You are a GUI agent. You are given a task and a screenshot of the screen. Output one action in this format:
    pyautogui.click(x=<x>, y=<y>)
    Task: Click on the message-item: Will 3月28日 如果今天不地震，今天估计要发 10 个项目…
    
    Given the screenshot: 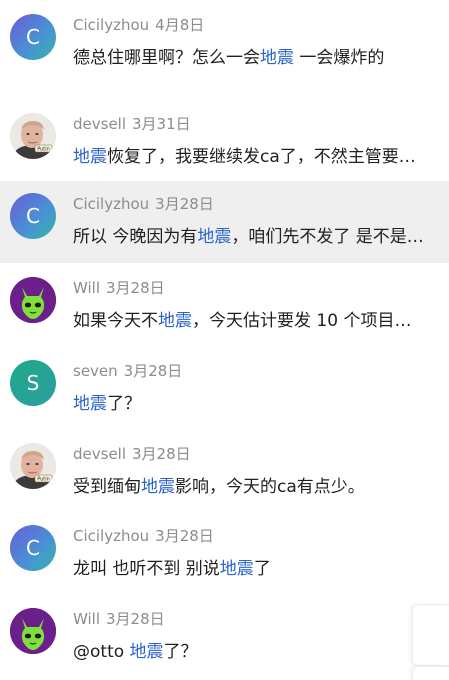 What is the action you would take?
    pyautogui.click(x=224, y=306)
    